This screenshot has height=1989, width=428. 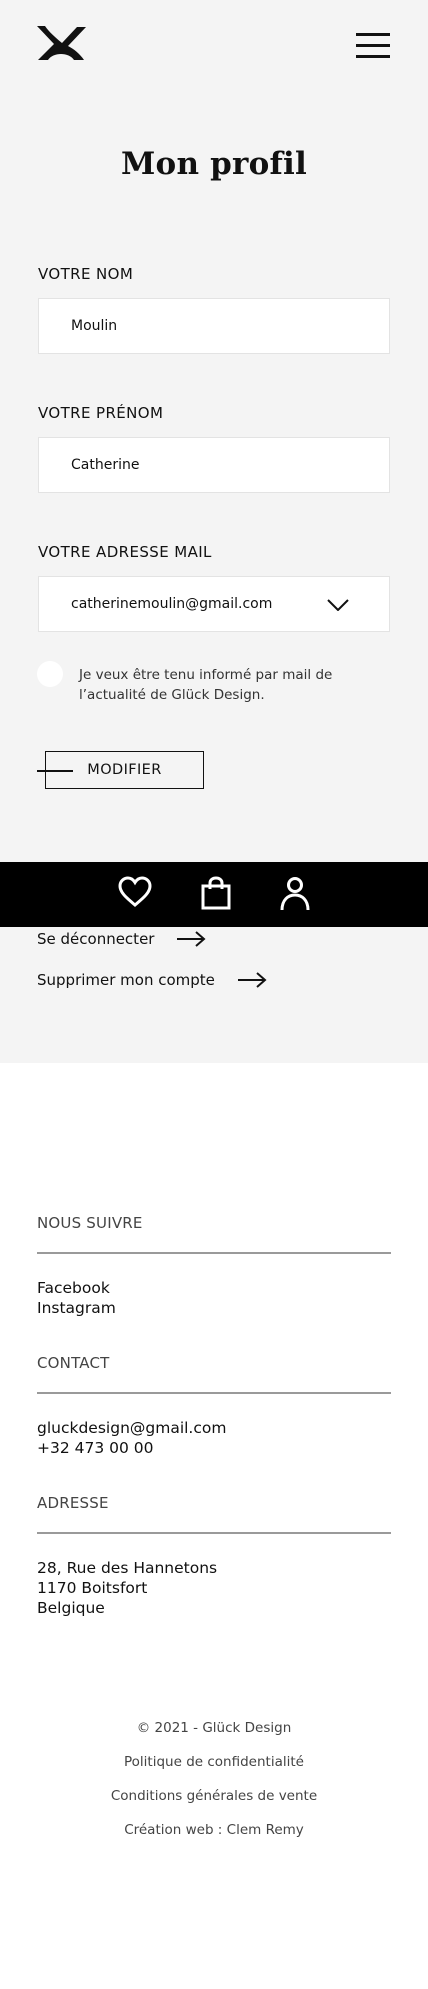 I want to click on copyright-text: © 2021 - Glück Design, so click(x=214, y=1728).